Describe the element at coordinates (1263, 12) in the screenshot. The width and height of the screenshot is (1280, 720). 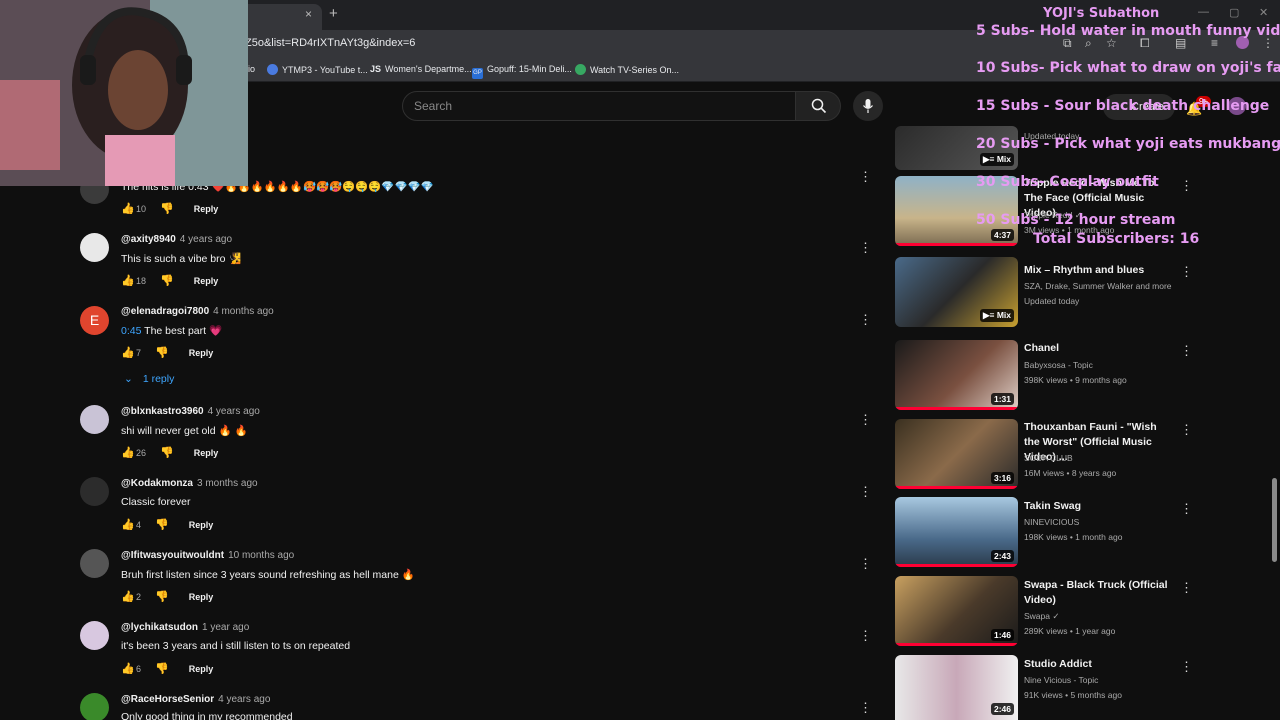
I see `window-close-icon: ✕` at that location.